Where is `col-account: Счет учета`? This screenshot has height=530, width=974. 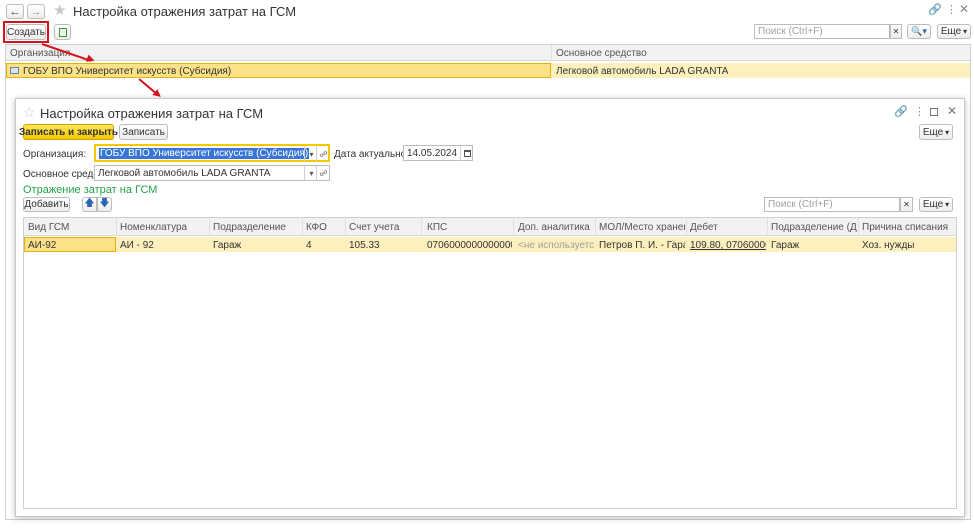 col-account: Счет учета is located at coordinates (384, 227).